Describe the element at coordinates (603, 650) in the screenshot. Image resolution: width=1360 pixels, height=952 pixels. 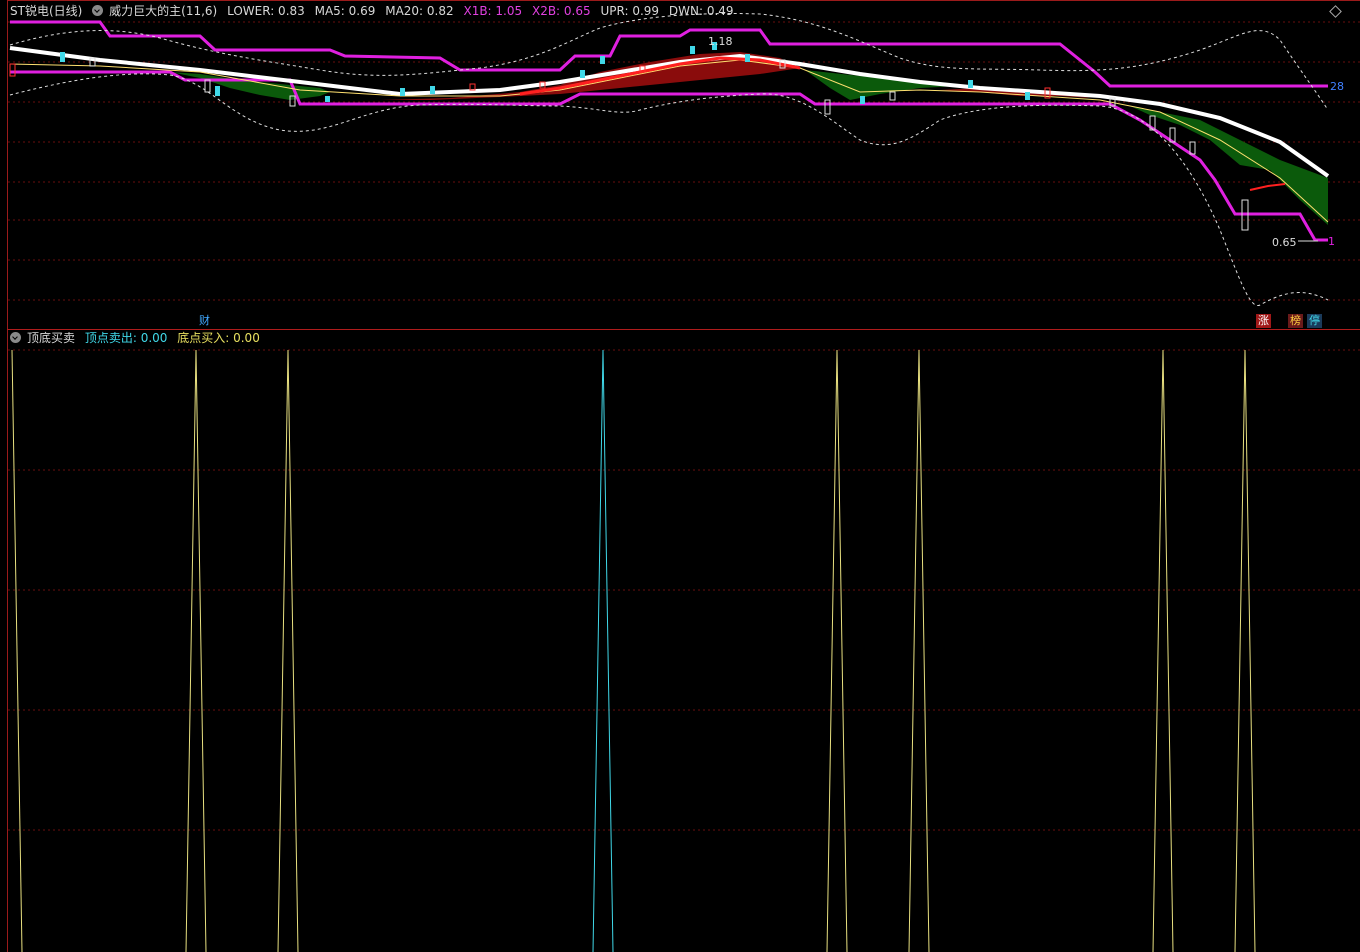
I see `sell-signal-spikes` at that location.